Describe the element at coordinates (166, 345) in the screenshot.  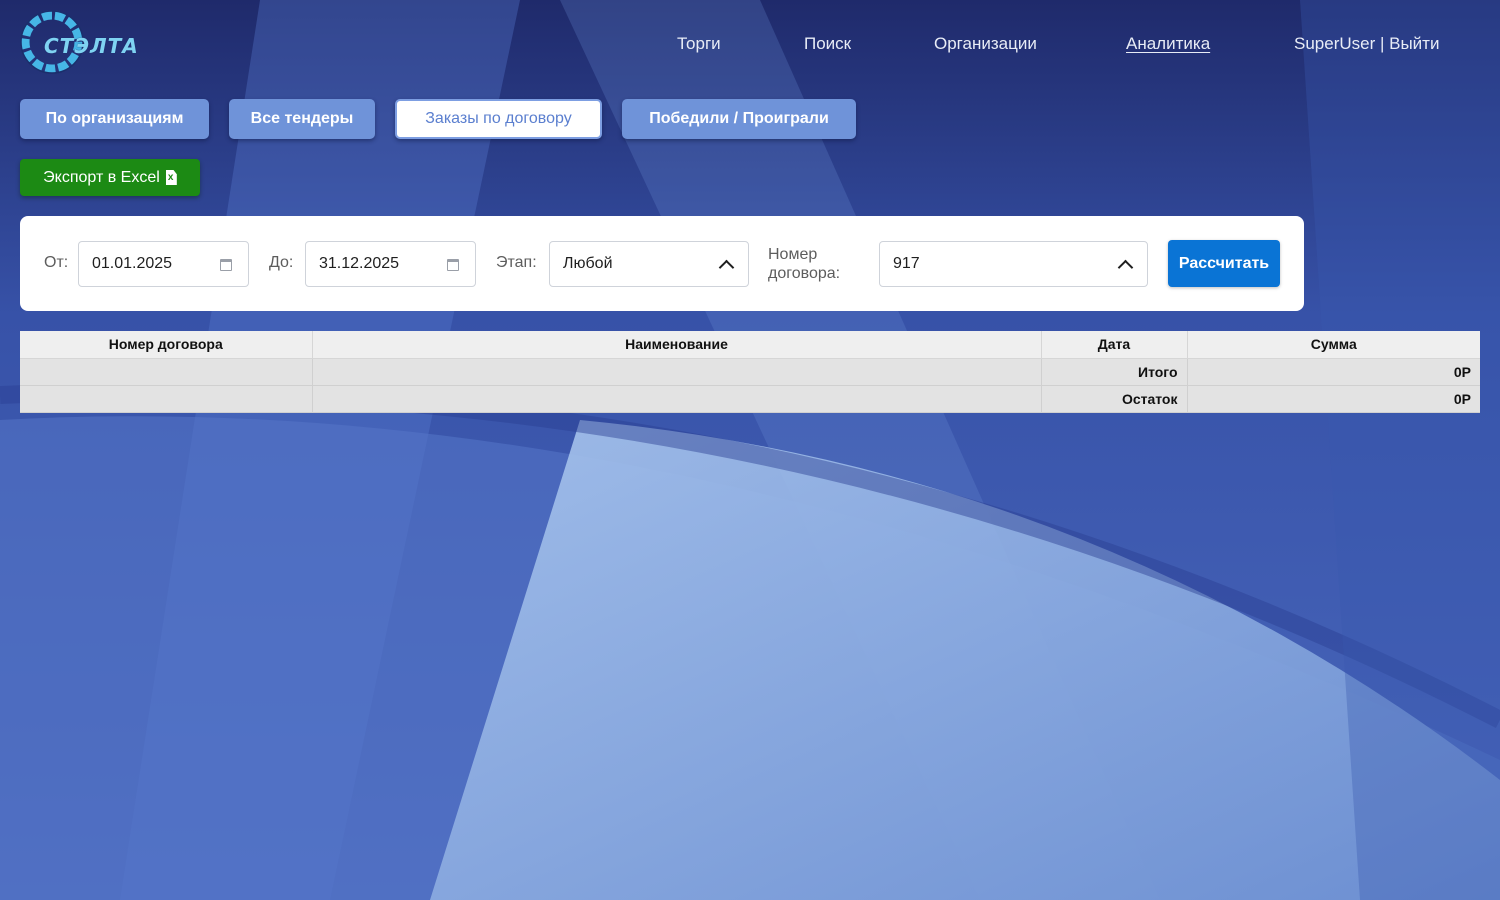
I see `col-contract-number: Номер договора` at that location.